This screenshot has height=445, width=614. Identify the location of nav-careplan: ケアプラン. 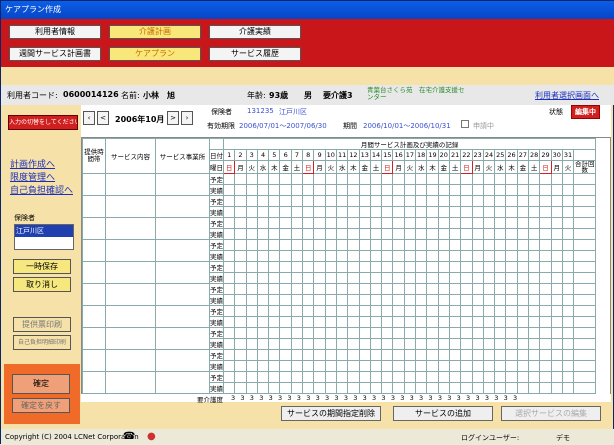
(155, 54).